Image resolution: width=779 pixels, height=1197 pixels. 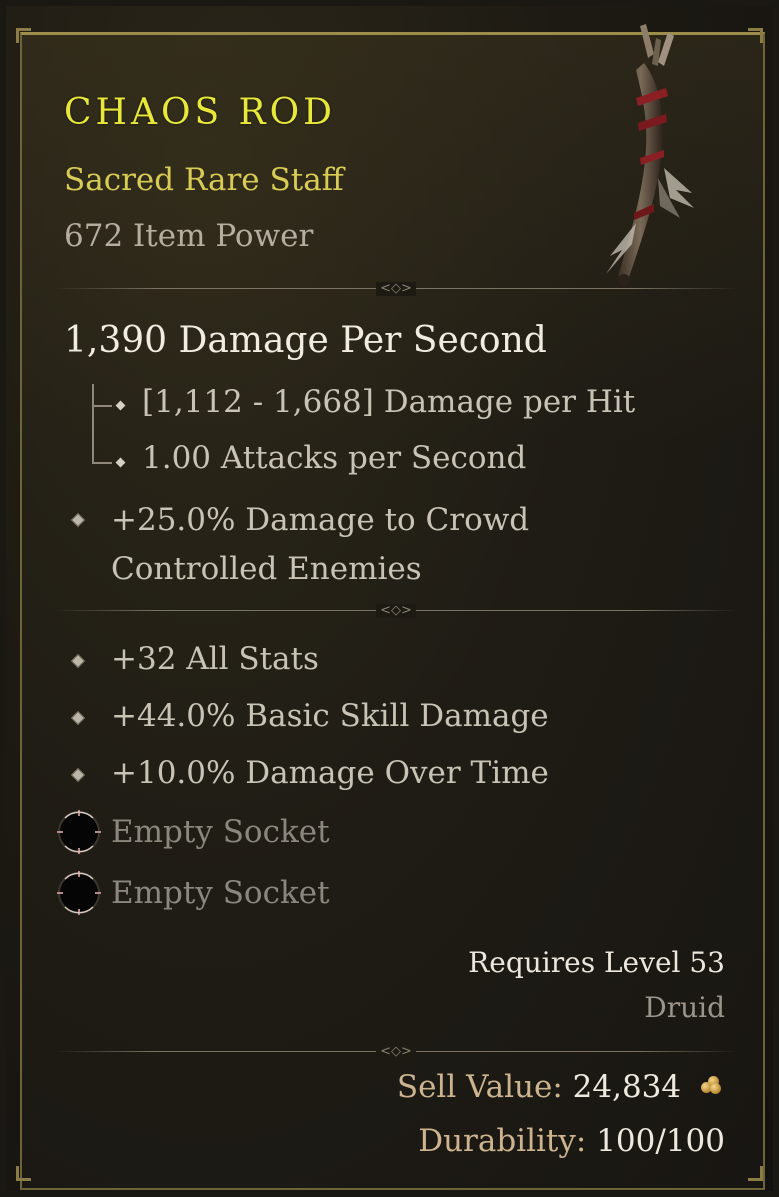 I want to click on gold-coin-icon, so click(x=711, y=1085).